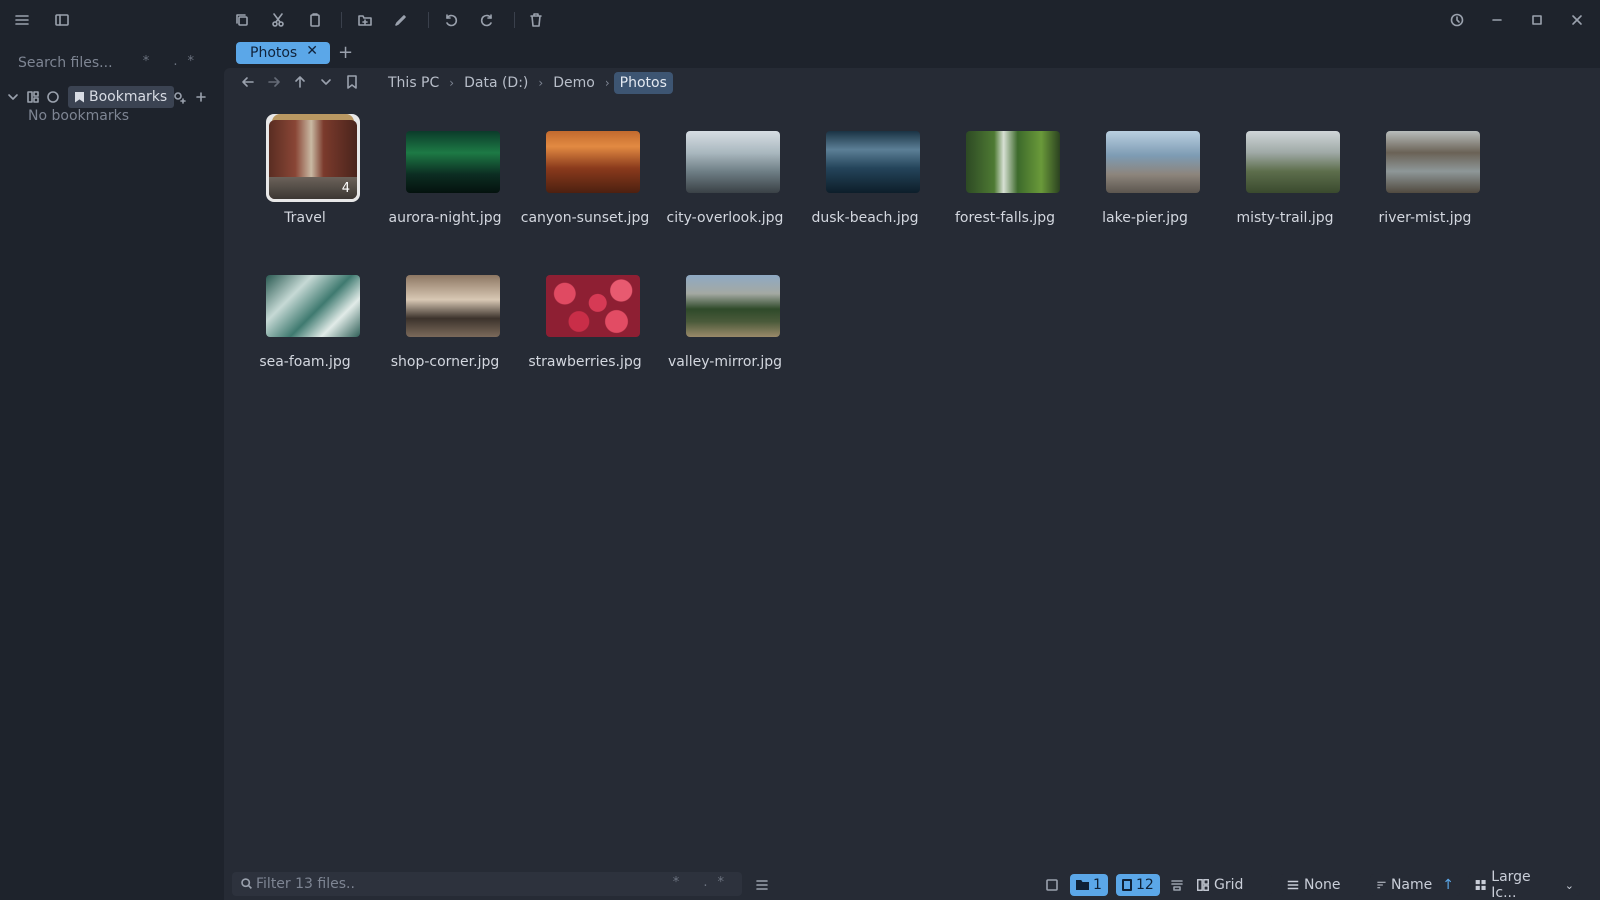 This screenshot has height=900, width=1600. I want to click on copy-icon, so click(242, 20).